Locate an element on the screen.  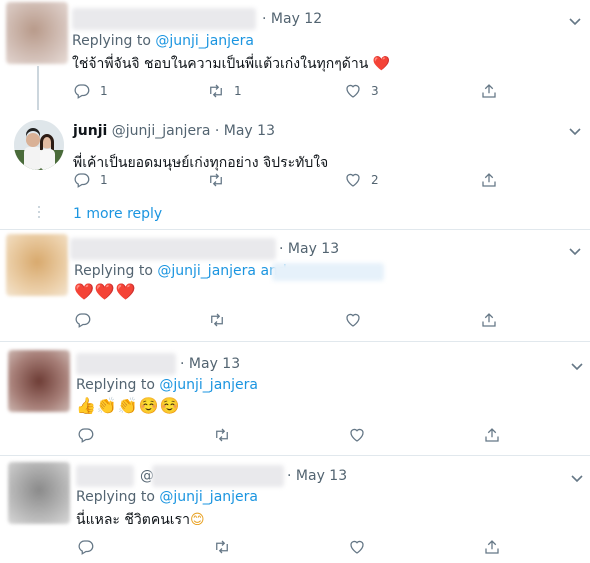
tweet-date: · May 12 is located at coordinates (292, 19).